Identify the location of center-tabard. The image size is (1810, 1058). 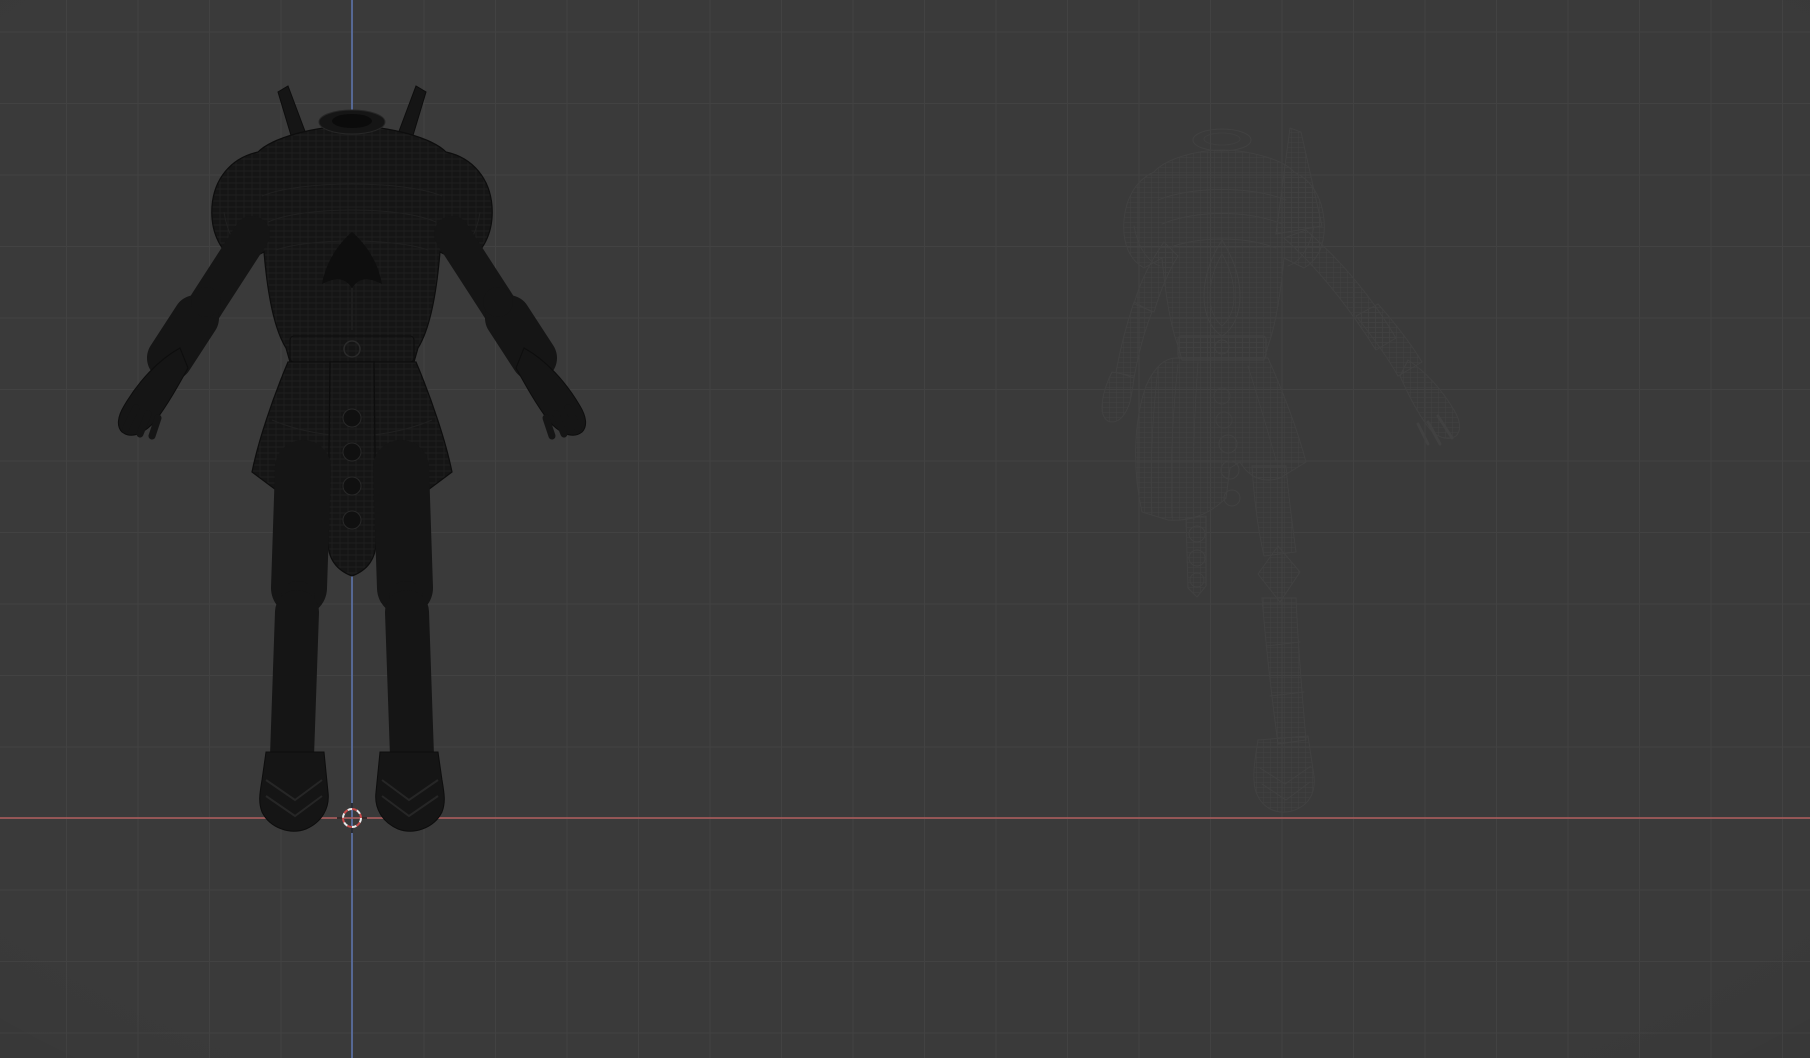
(352, 469).